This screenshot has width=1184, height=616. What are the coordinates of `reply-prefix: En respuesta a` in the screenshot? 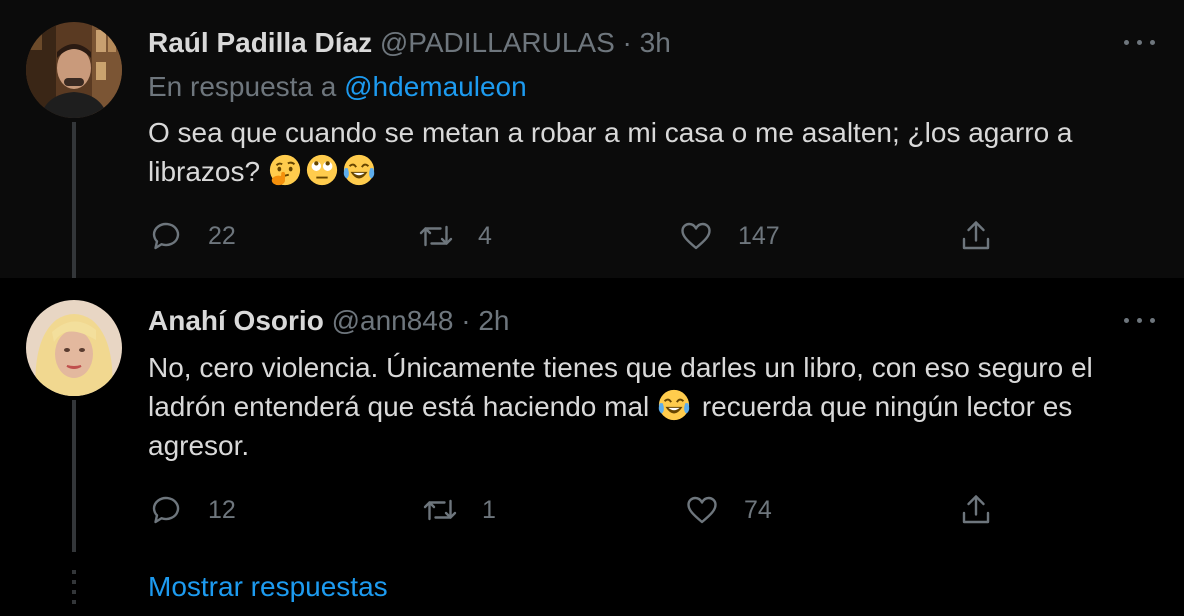 It's located at (242, 86).